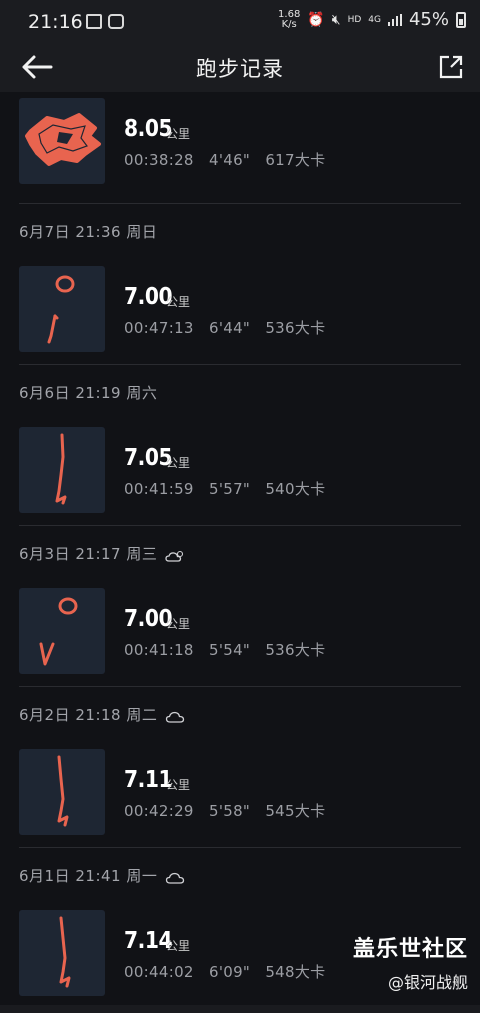 This screenshot has height=1013, width=480. Describe the element at coordinates (148, 458) in the screenshot. I see `run-distance: 7.05` at that location.